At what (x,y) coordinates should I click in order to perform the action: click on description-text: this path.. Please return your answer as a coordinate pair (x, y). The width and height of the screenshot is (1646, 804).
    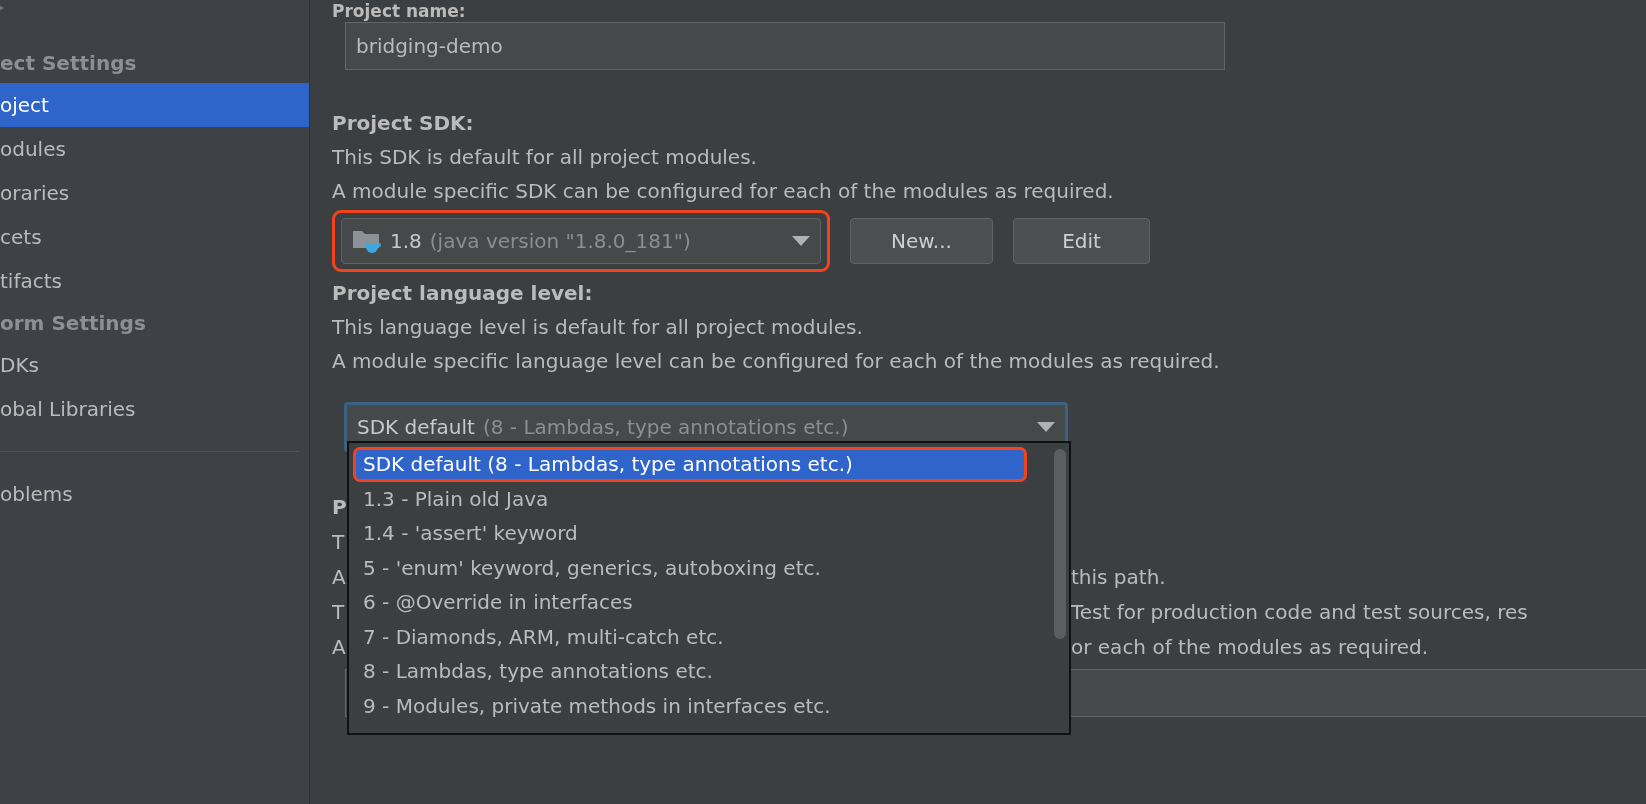
    Looking at the image, I should click on (1119, 577).